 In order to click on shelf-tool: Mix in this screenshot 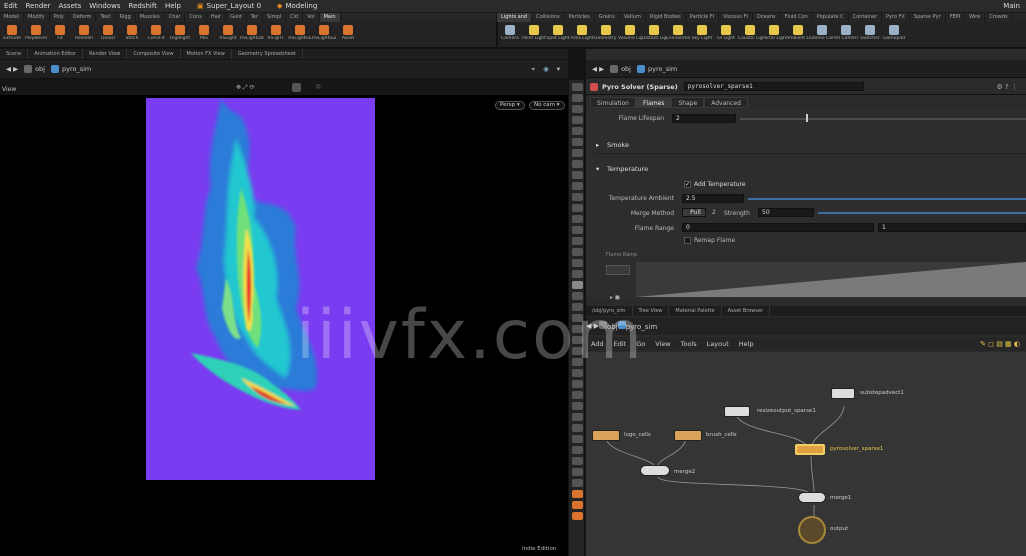, I will do `click(204, 34)`.